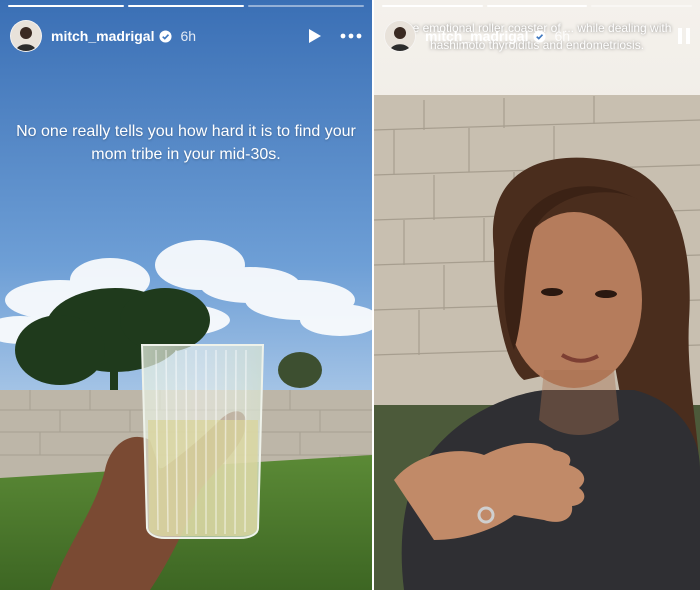 The image size is (700, 590). Describe the element at coordinates (202, 441) in the screenshot. I see `glass-shape` at that location.